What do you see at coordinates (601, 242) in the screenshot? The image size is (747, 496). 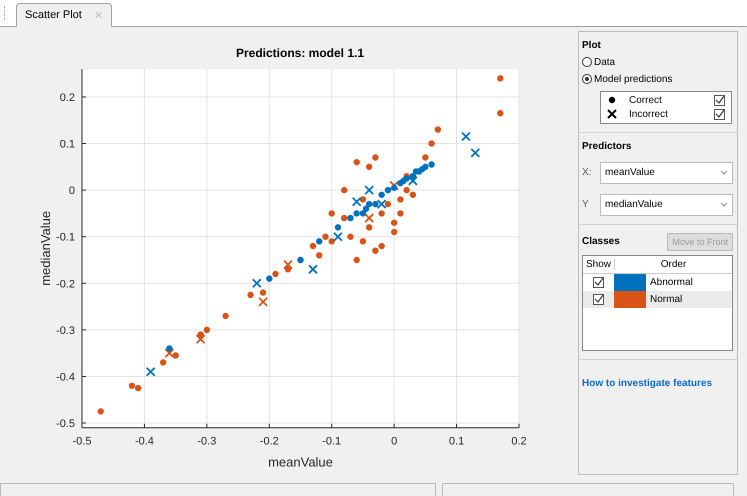 I see `section-title: Classes` at bounding box center [601, 242].